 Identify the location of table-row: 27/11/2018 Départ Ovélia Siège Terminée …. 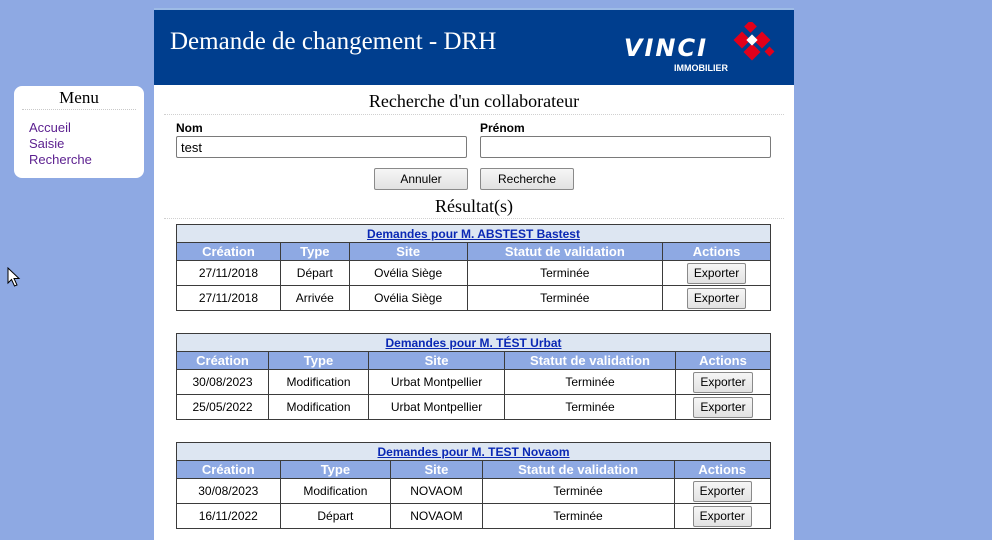
(473, 273).